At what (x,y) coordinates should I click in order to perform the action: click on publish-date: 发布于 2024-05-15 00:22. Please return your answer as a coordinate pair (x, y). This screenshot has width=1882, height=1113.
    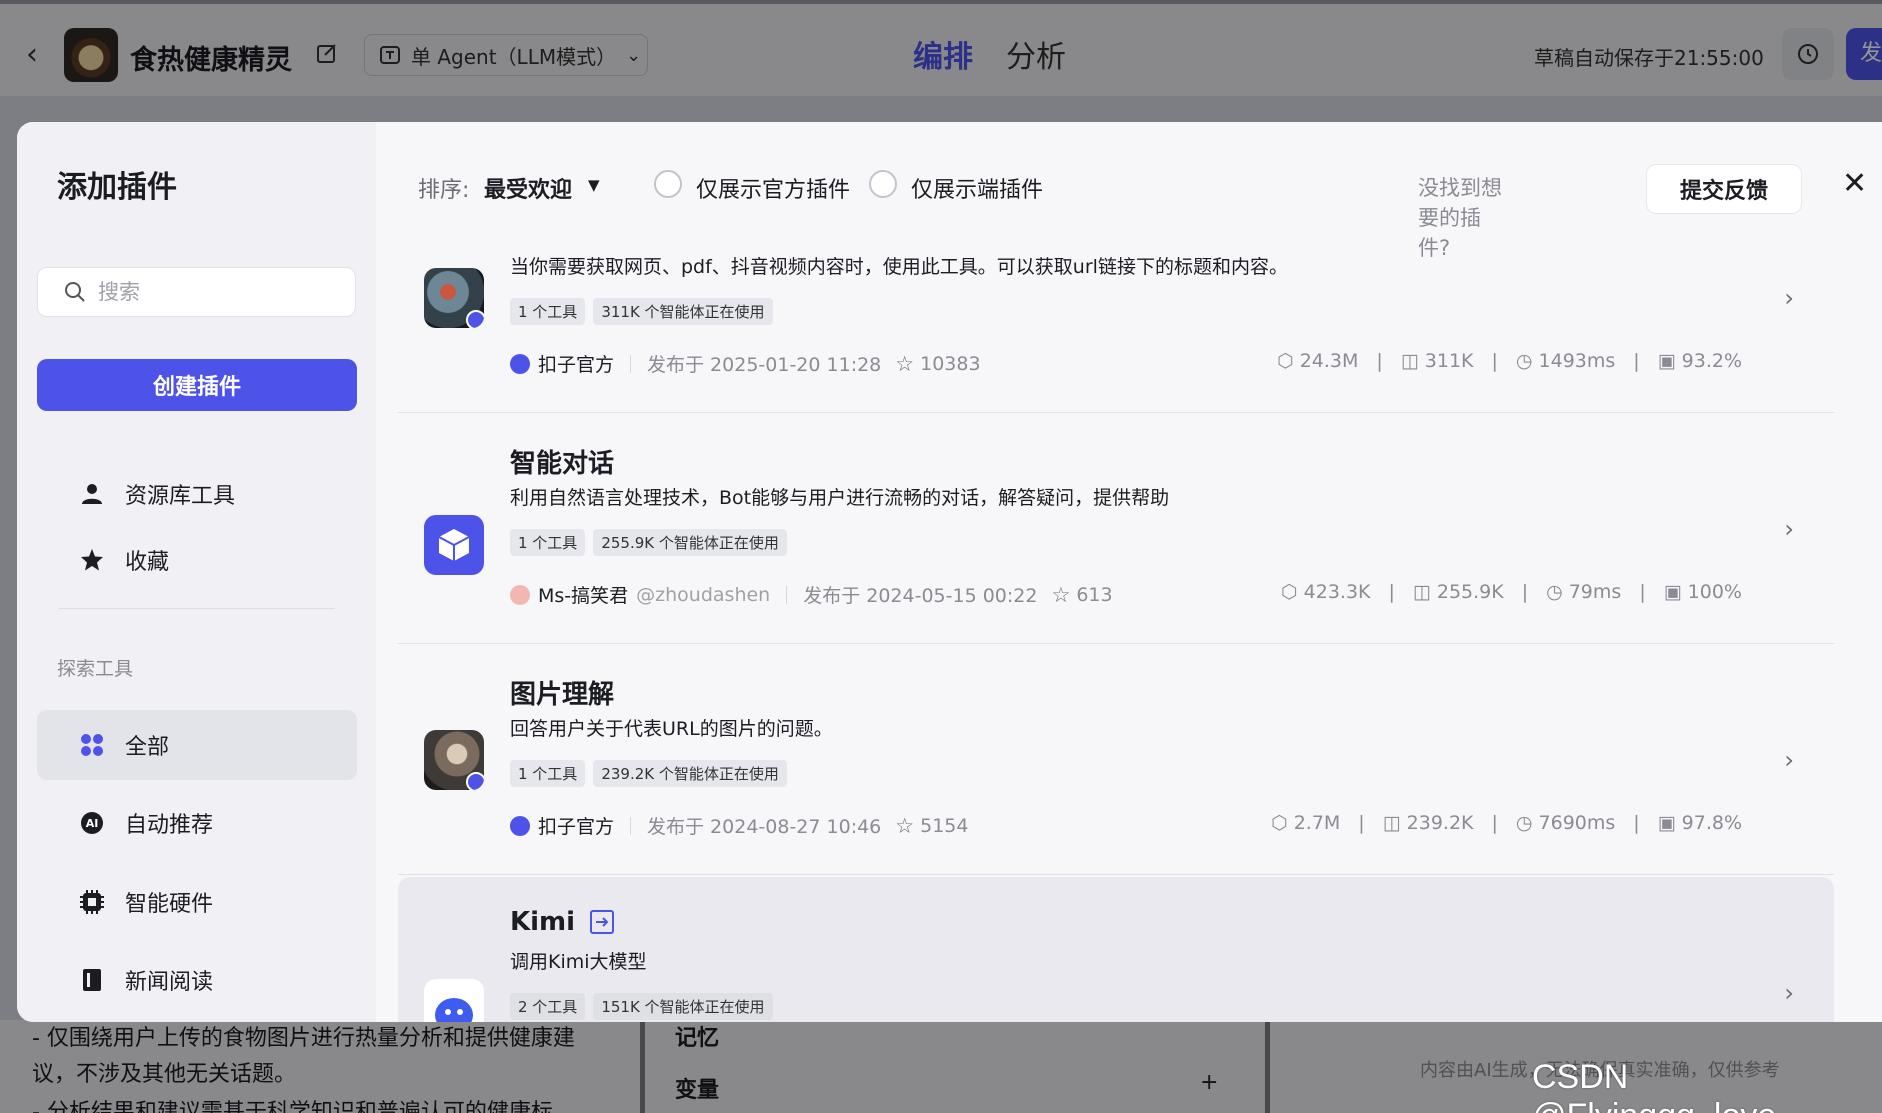
    Looking at the image, I should click on (920, 596).